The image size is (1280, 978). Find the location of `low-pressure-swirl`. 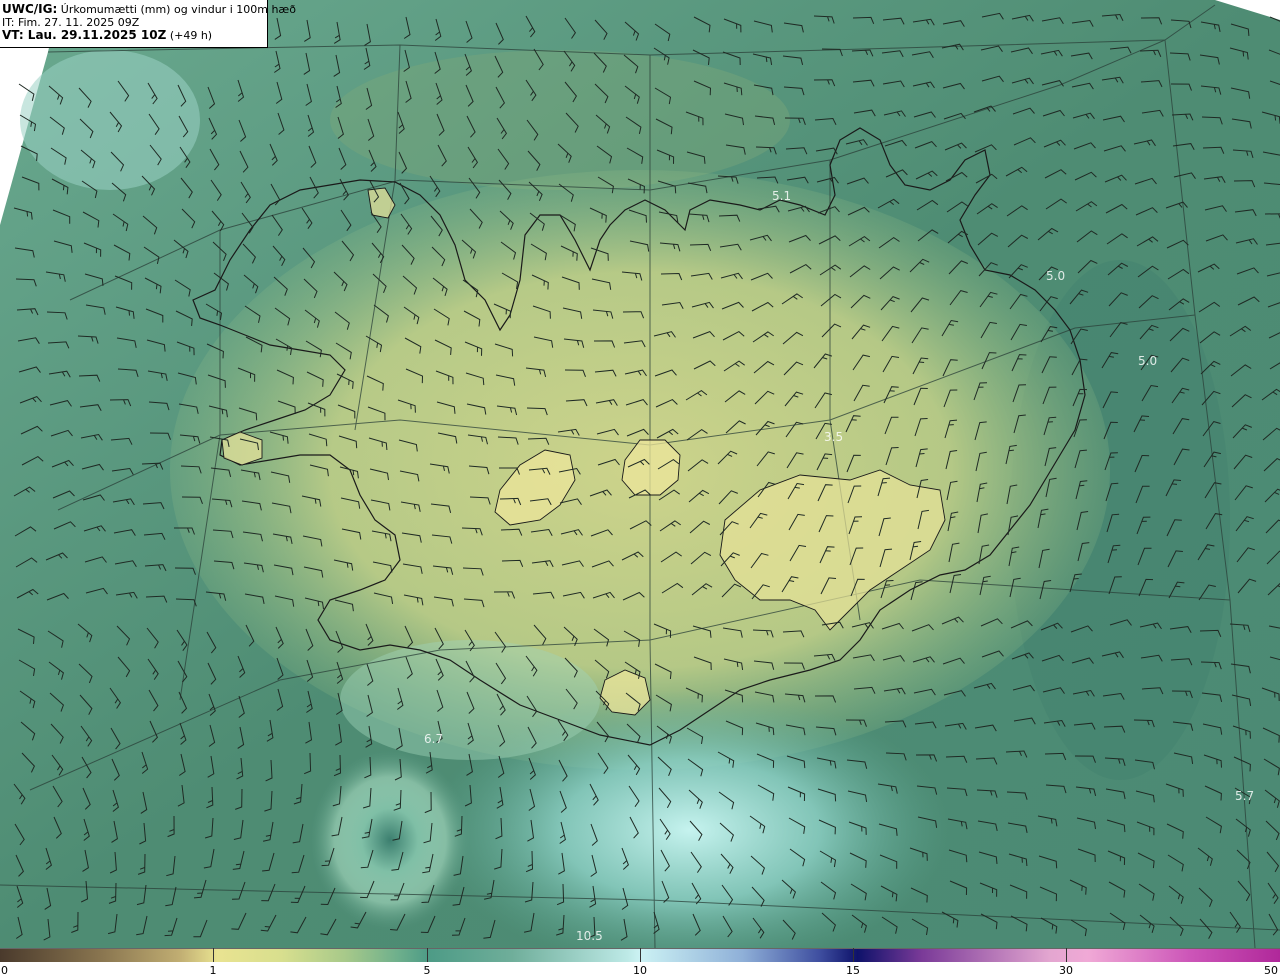

low-pressure-swirl is located at coordinates (390, 840).